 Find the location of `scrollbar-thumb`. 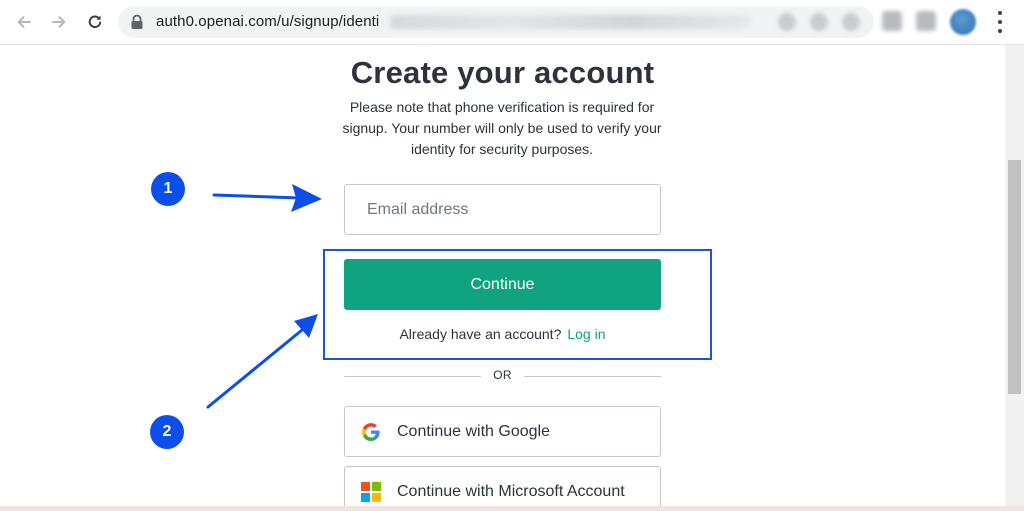

scrollbar-thumb is located at coordinates (1014, 277).